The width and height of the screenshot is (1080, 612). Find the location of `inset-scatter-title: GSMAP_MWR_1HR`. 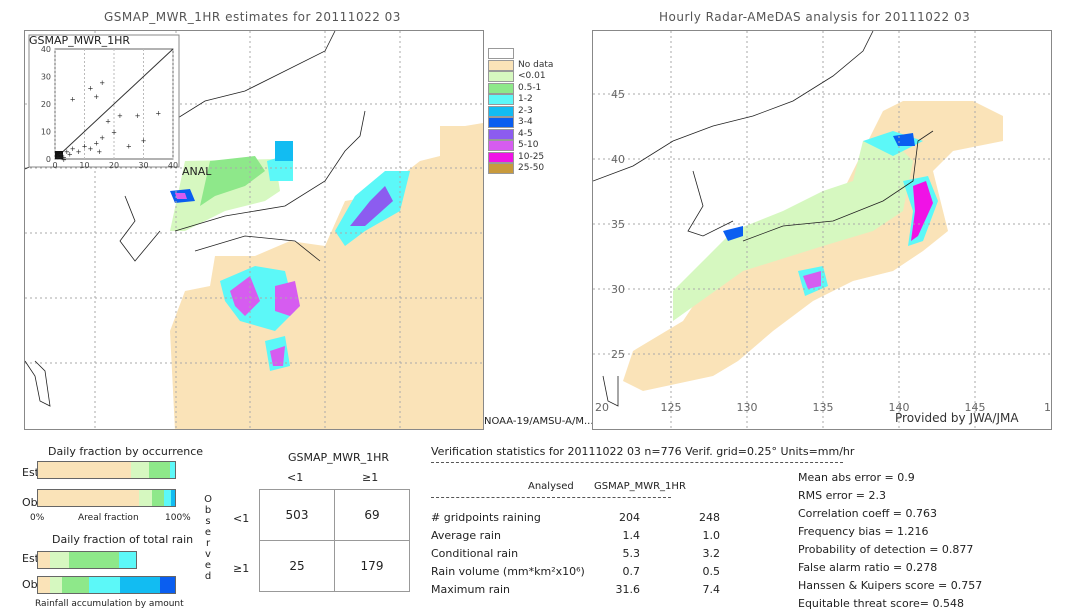

inset-scatter-title: GSMAP_MWR_1HR is located at coordinates (80, 40).